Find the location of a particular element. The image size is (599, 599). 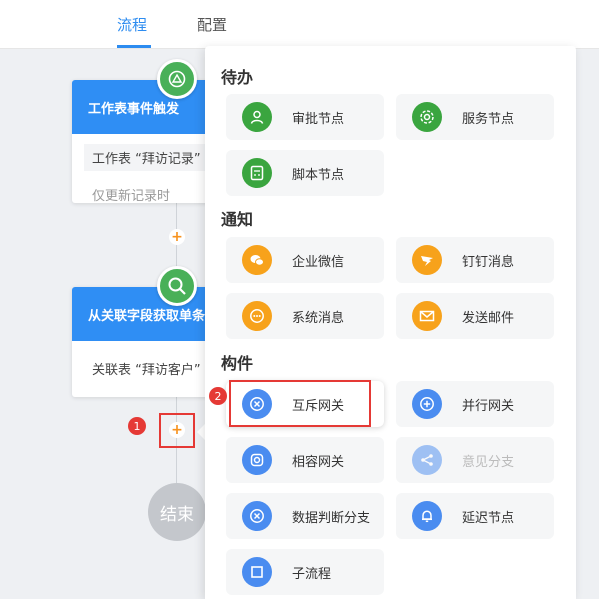

dingtalk-icon is located at coordinates (427, 260).